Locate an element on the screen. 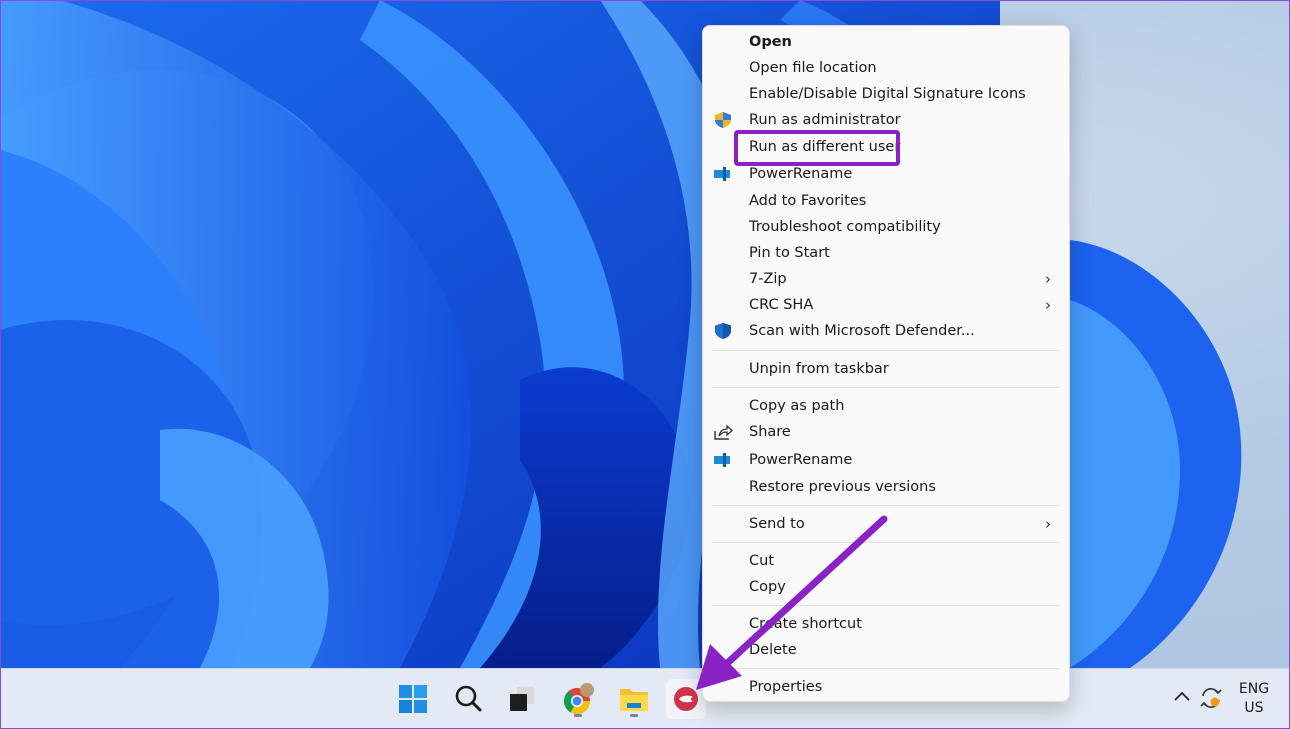 The height and width of the screenshot is (729, 1290). app-red-icon is located at coordinates (686, 699).